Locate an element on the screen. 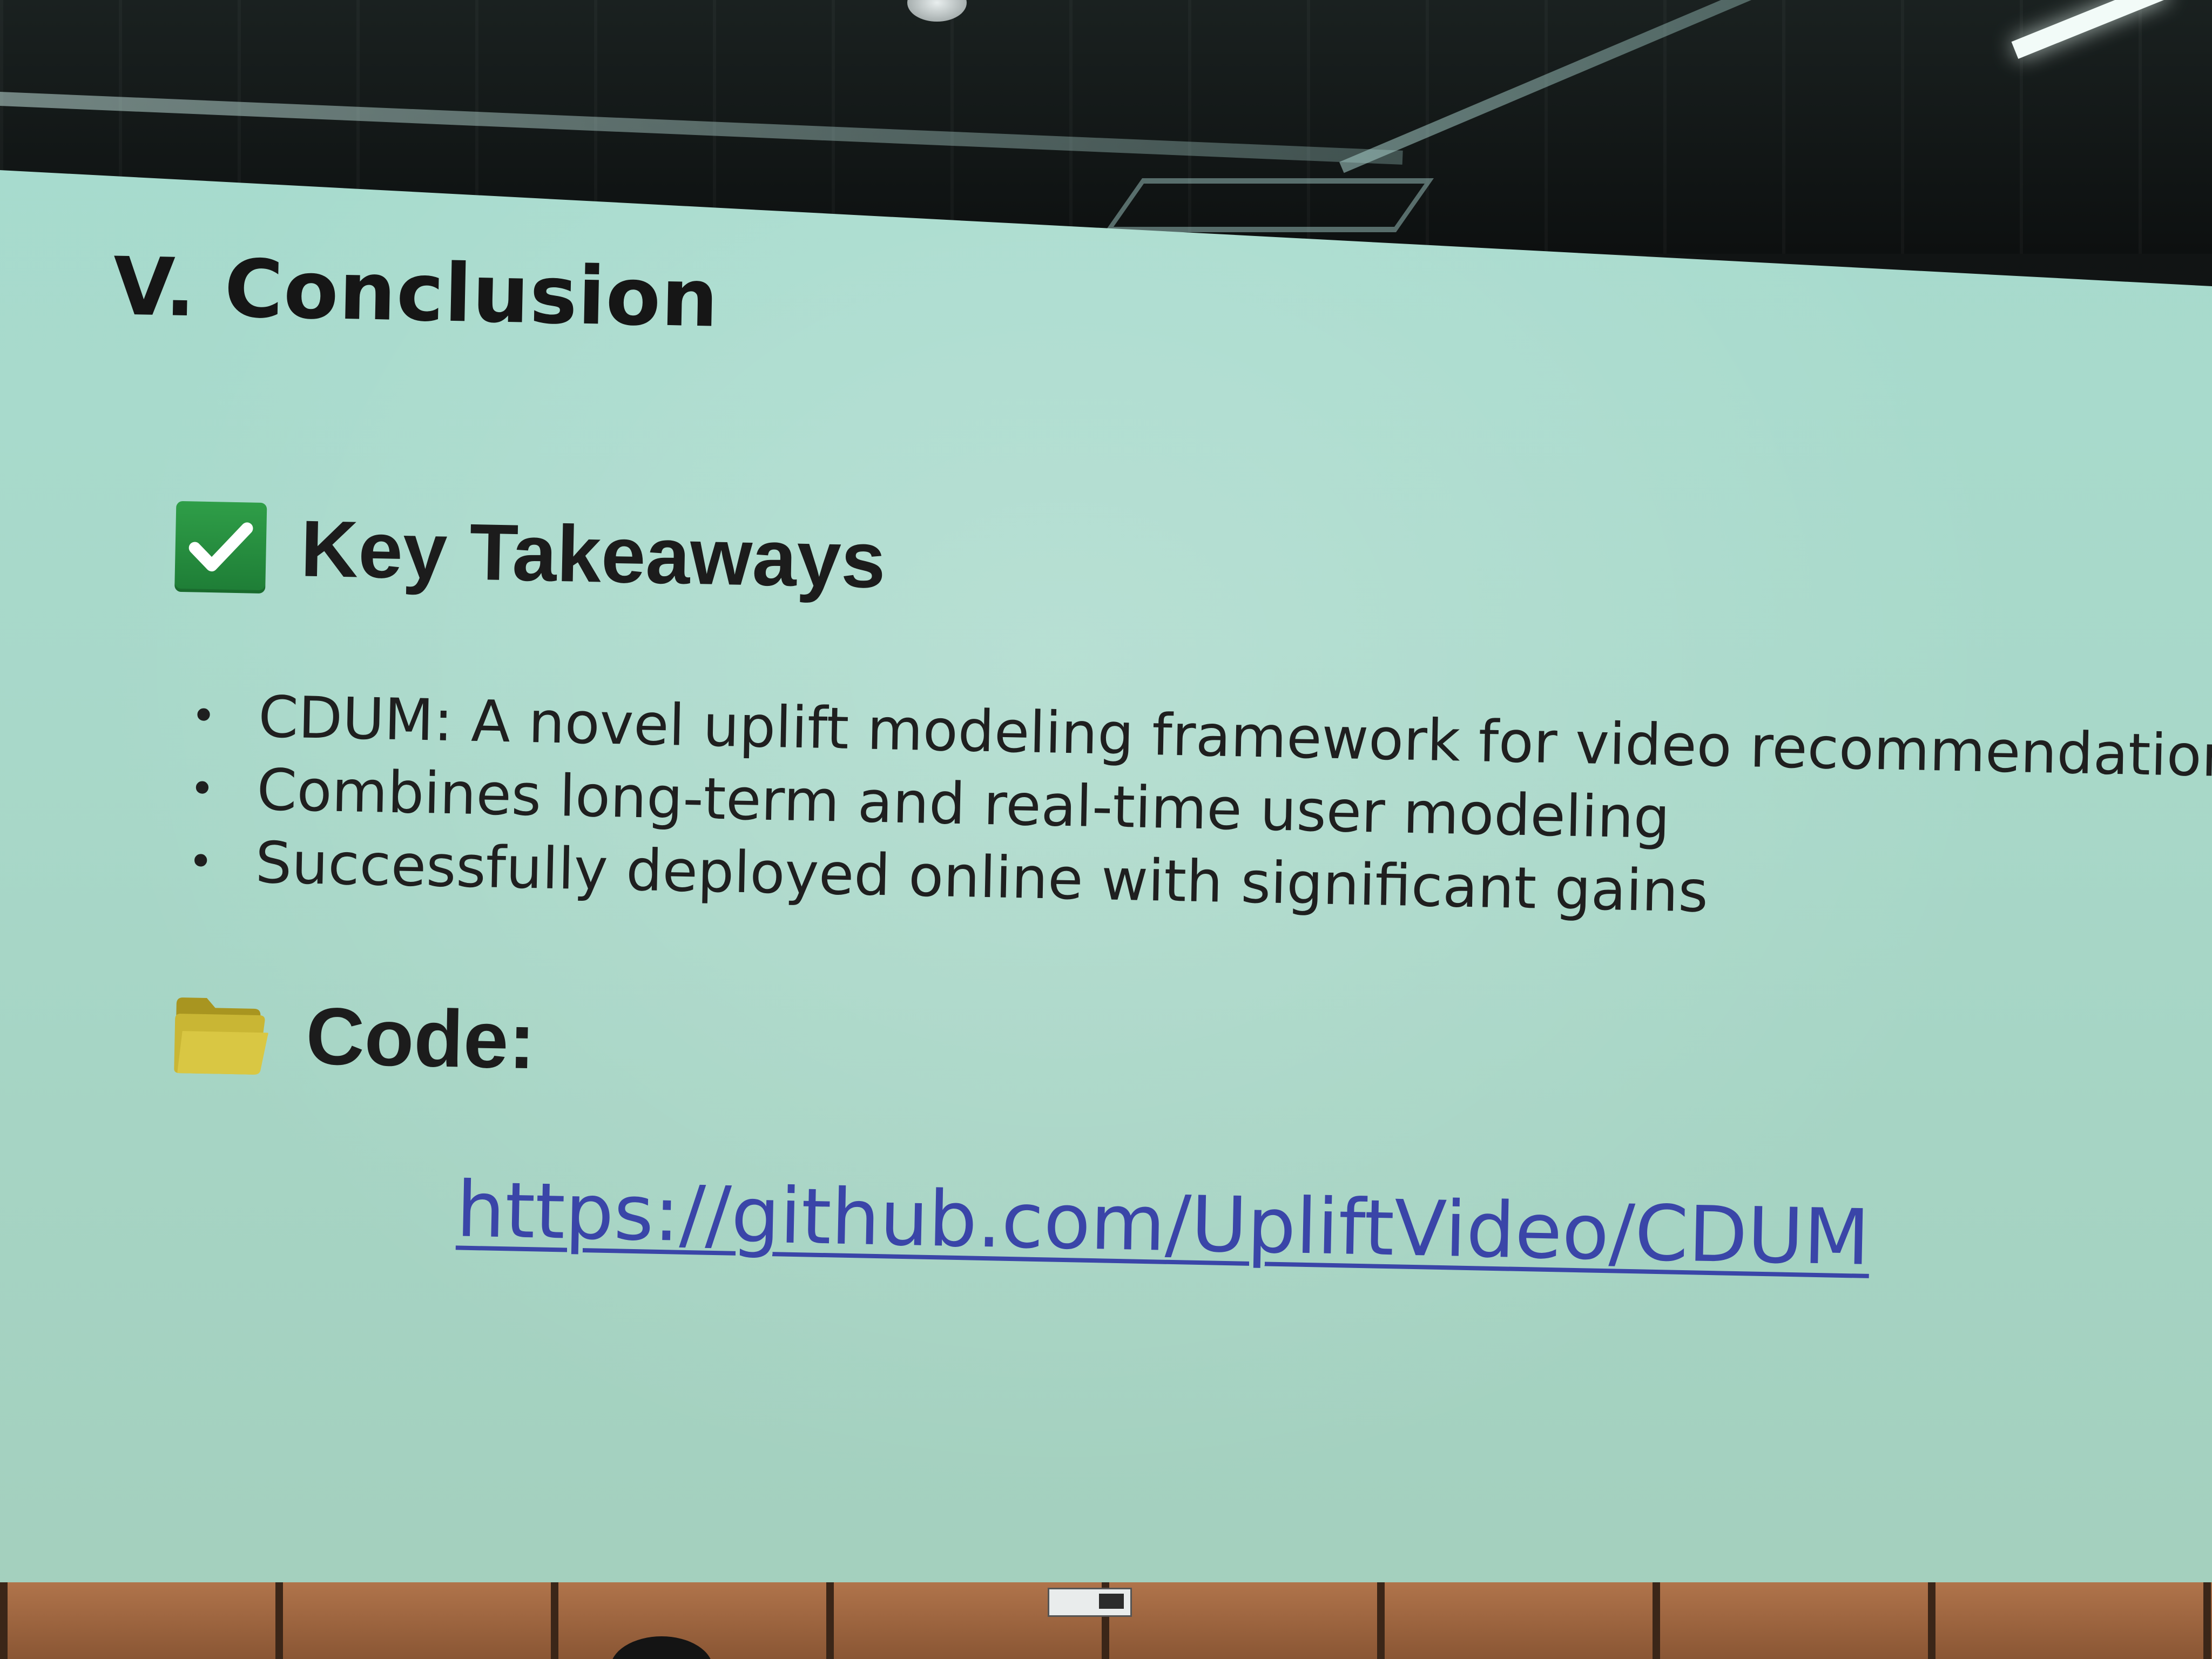  key-takeaways-section: Key Takeaways is located at coordinates (530, 553).